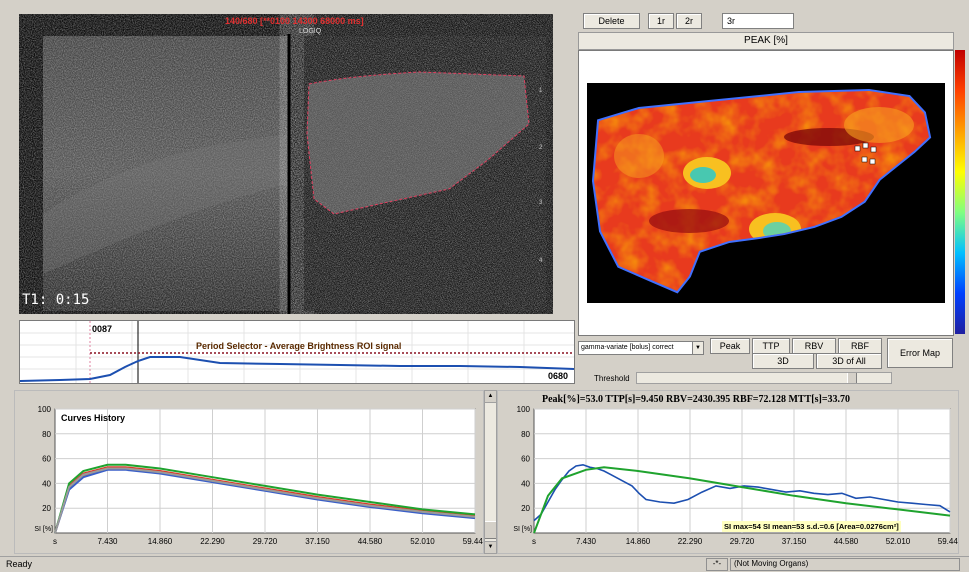 This screenshot has width=969, height=572. What do you see at coordinates (689, 21) in the screenshot?
I see `tab-2: 2r` at bounding box center [689, 21].